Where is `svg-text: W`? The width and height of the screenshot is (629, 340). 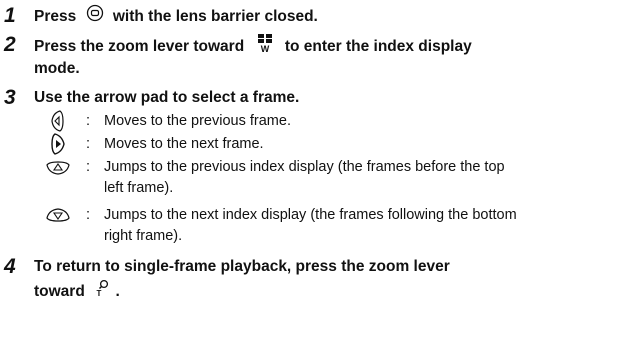 svg-text: W is located at coordinates (264, 48).